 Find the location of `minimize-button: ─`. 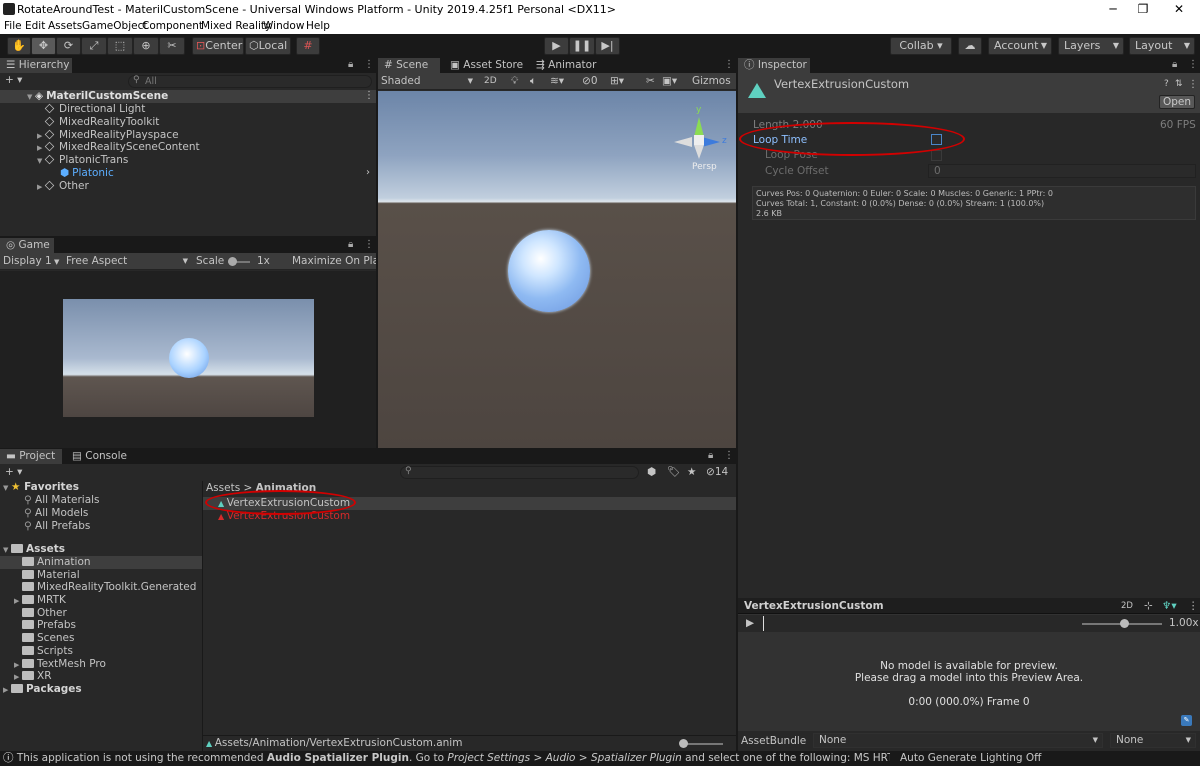

minimize-button: ─ is located at coordinates (1113, 9).